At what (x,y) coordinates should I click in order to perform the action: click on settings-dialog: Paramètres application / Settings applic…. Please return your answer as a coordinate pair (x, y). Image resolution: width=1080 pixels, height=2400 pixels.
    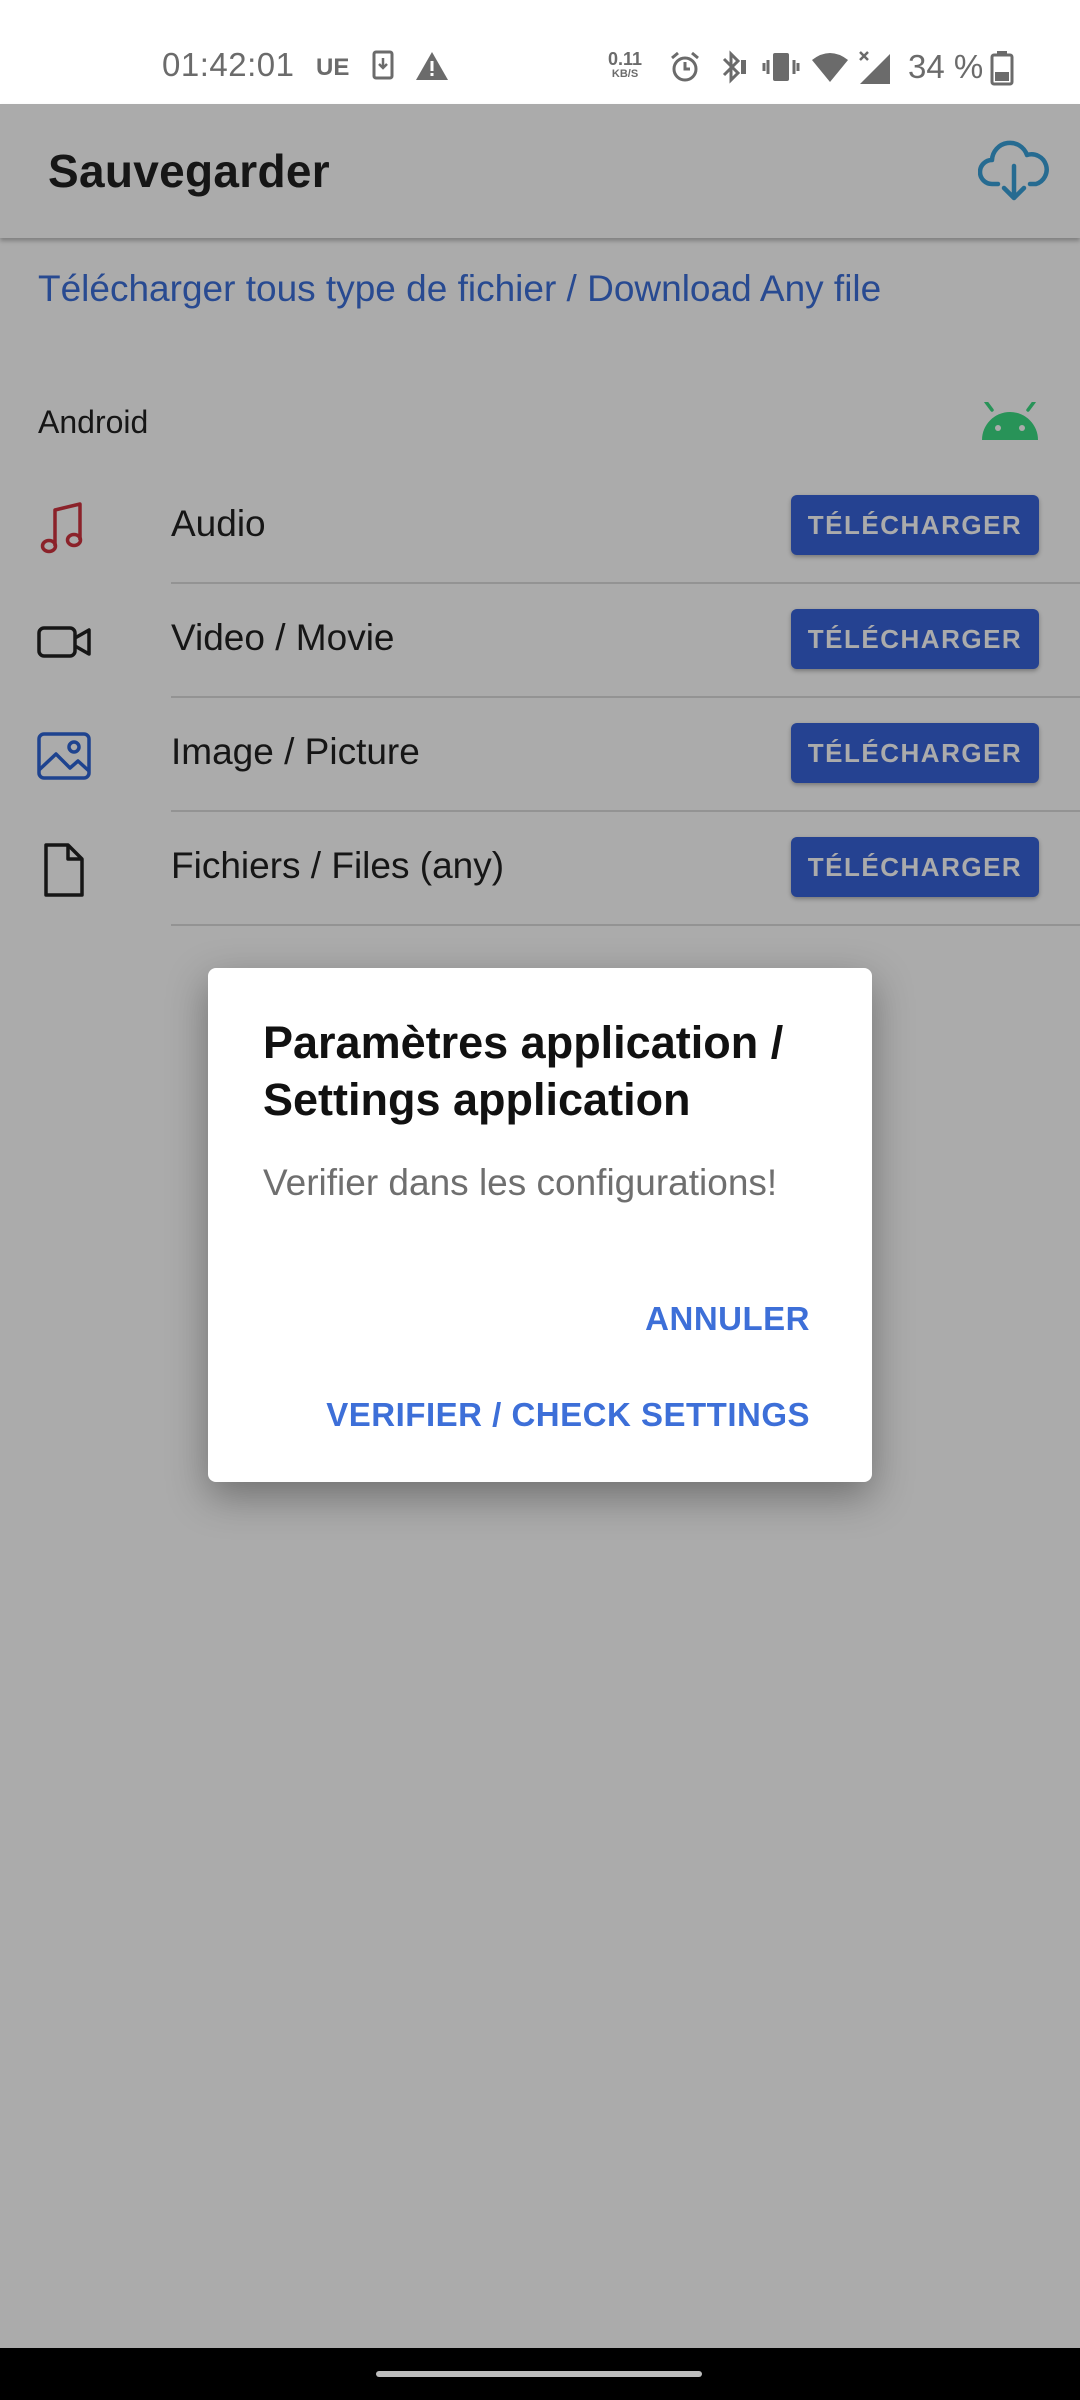
    Looking at the image, I should click on (540, 1225).